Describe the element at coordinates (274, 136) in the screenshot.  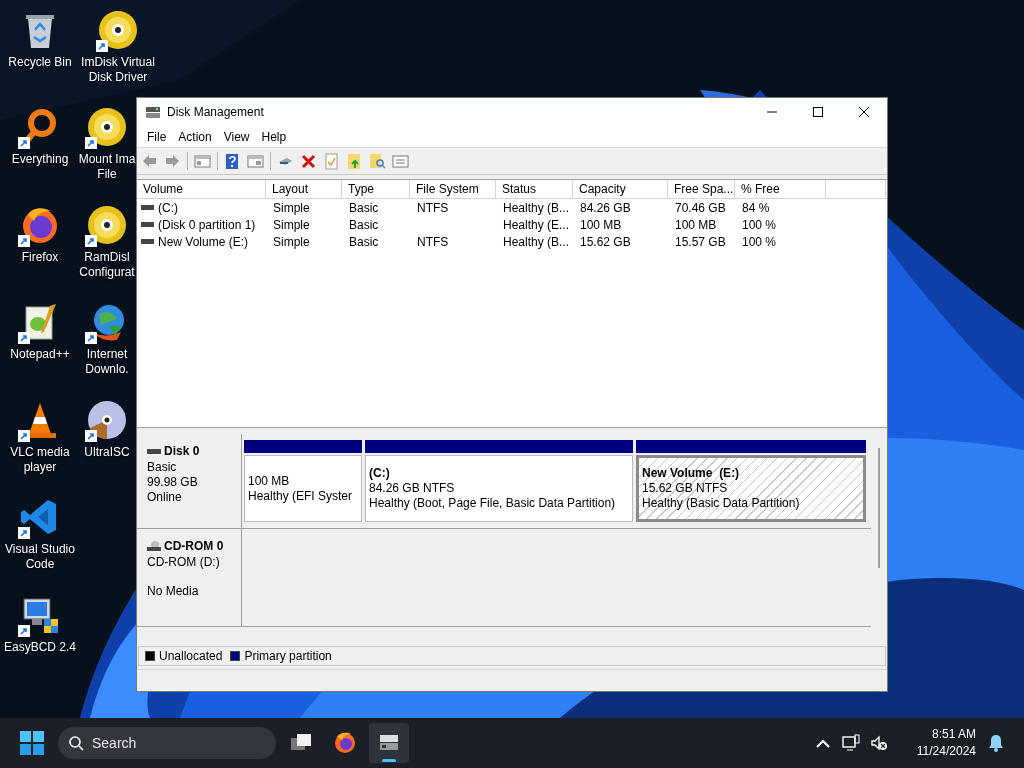
I see `menu-item: Help` at that location.